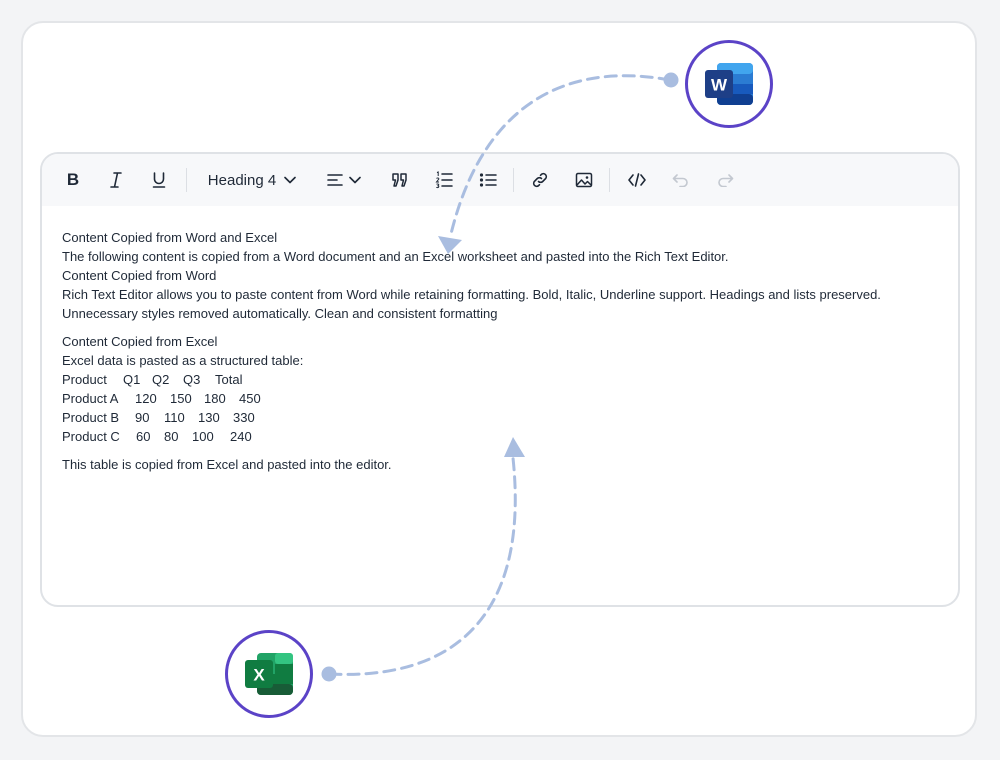 The height and width of the screenshot is (760, 1000). I want to click on table-cell: 240, so click(241, 436).